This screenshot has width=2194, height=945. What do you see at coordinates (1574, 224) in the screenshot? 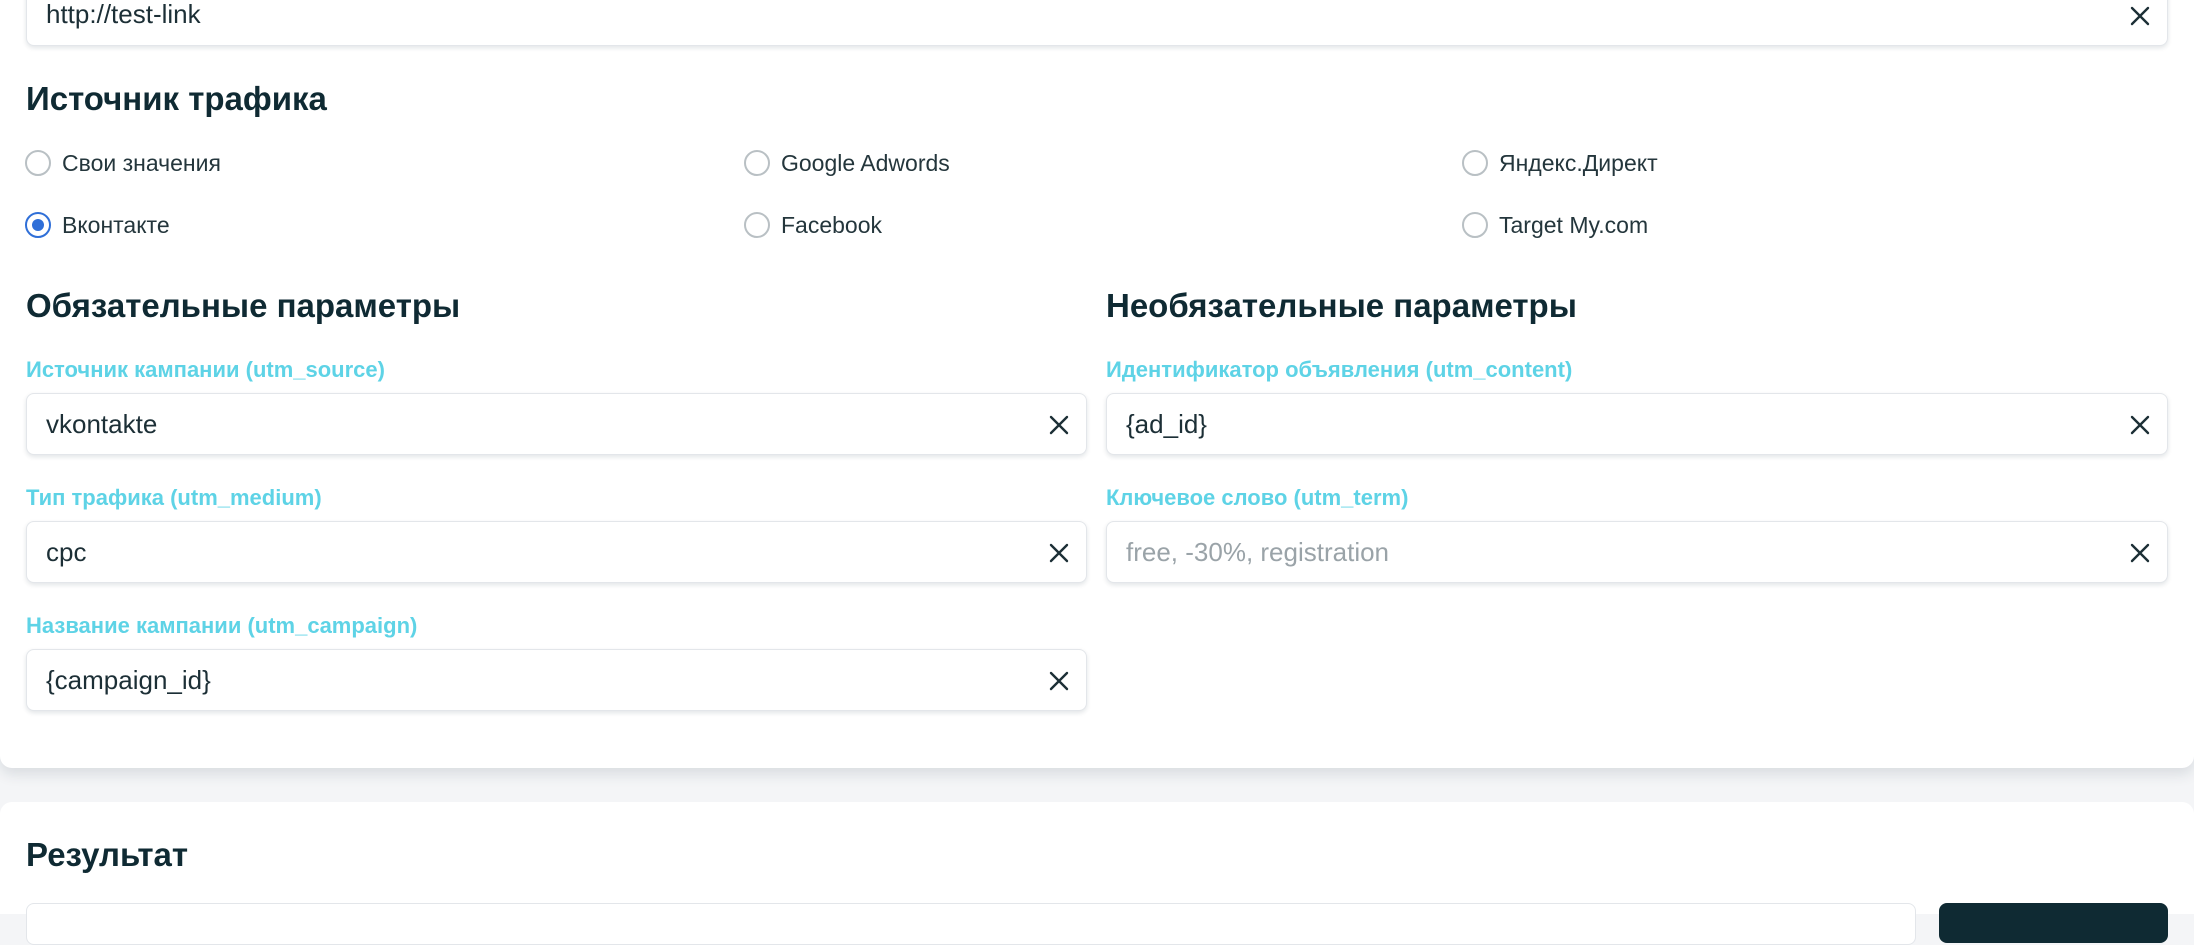
I see `radio-label: Target My.com` at bounding box center [1574, 224].